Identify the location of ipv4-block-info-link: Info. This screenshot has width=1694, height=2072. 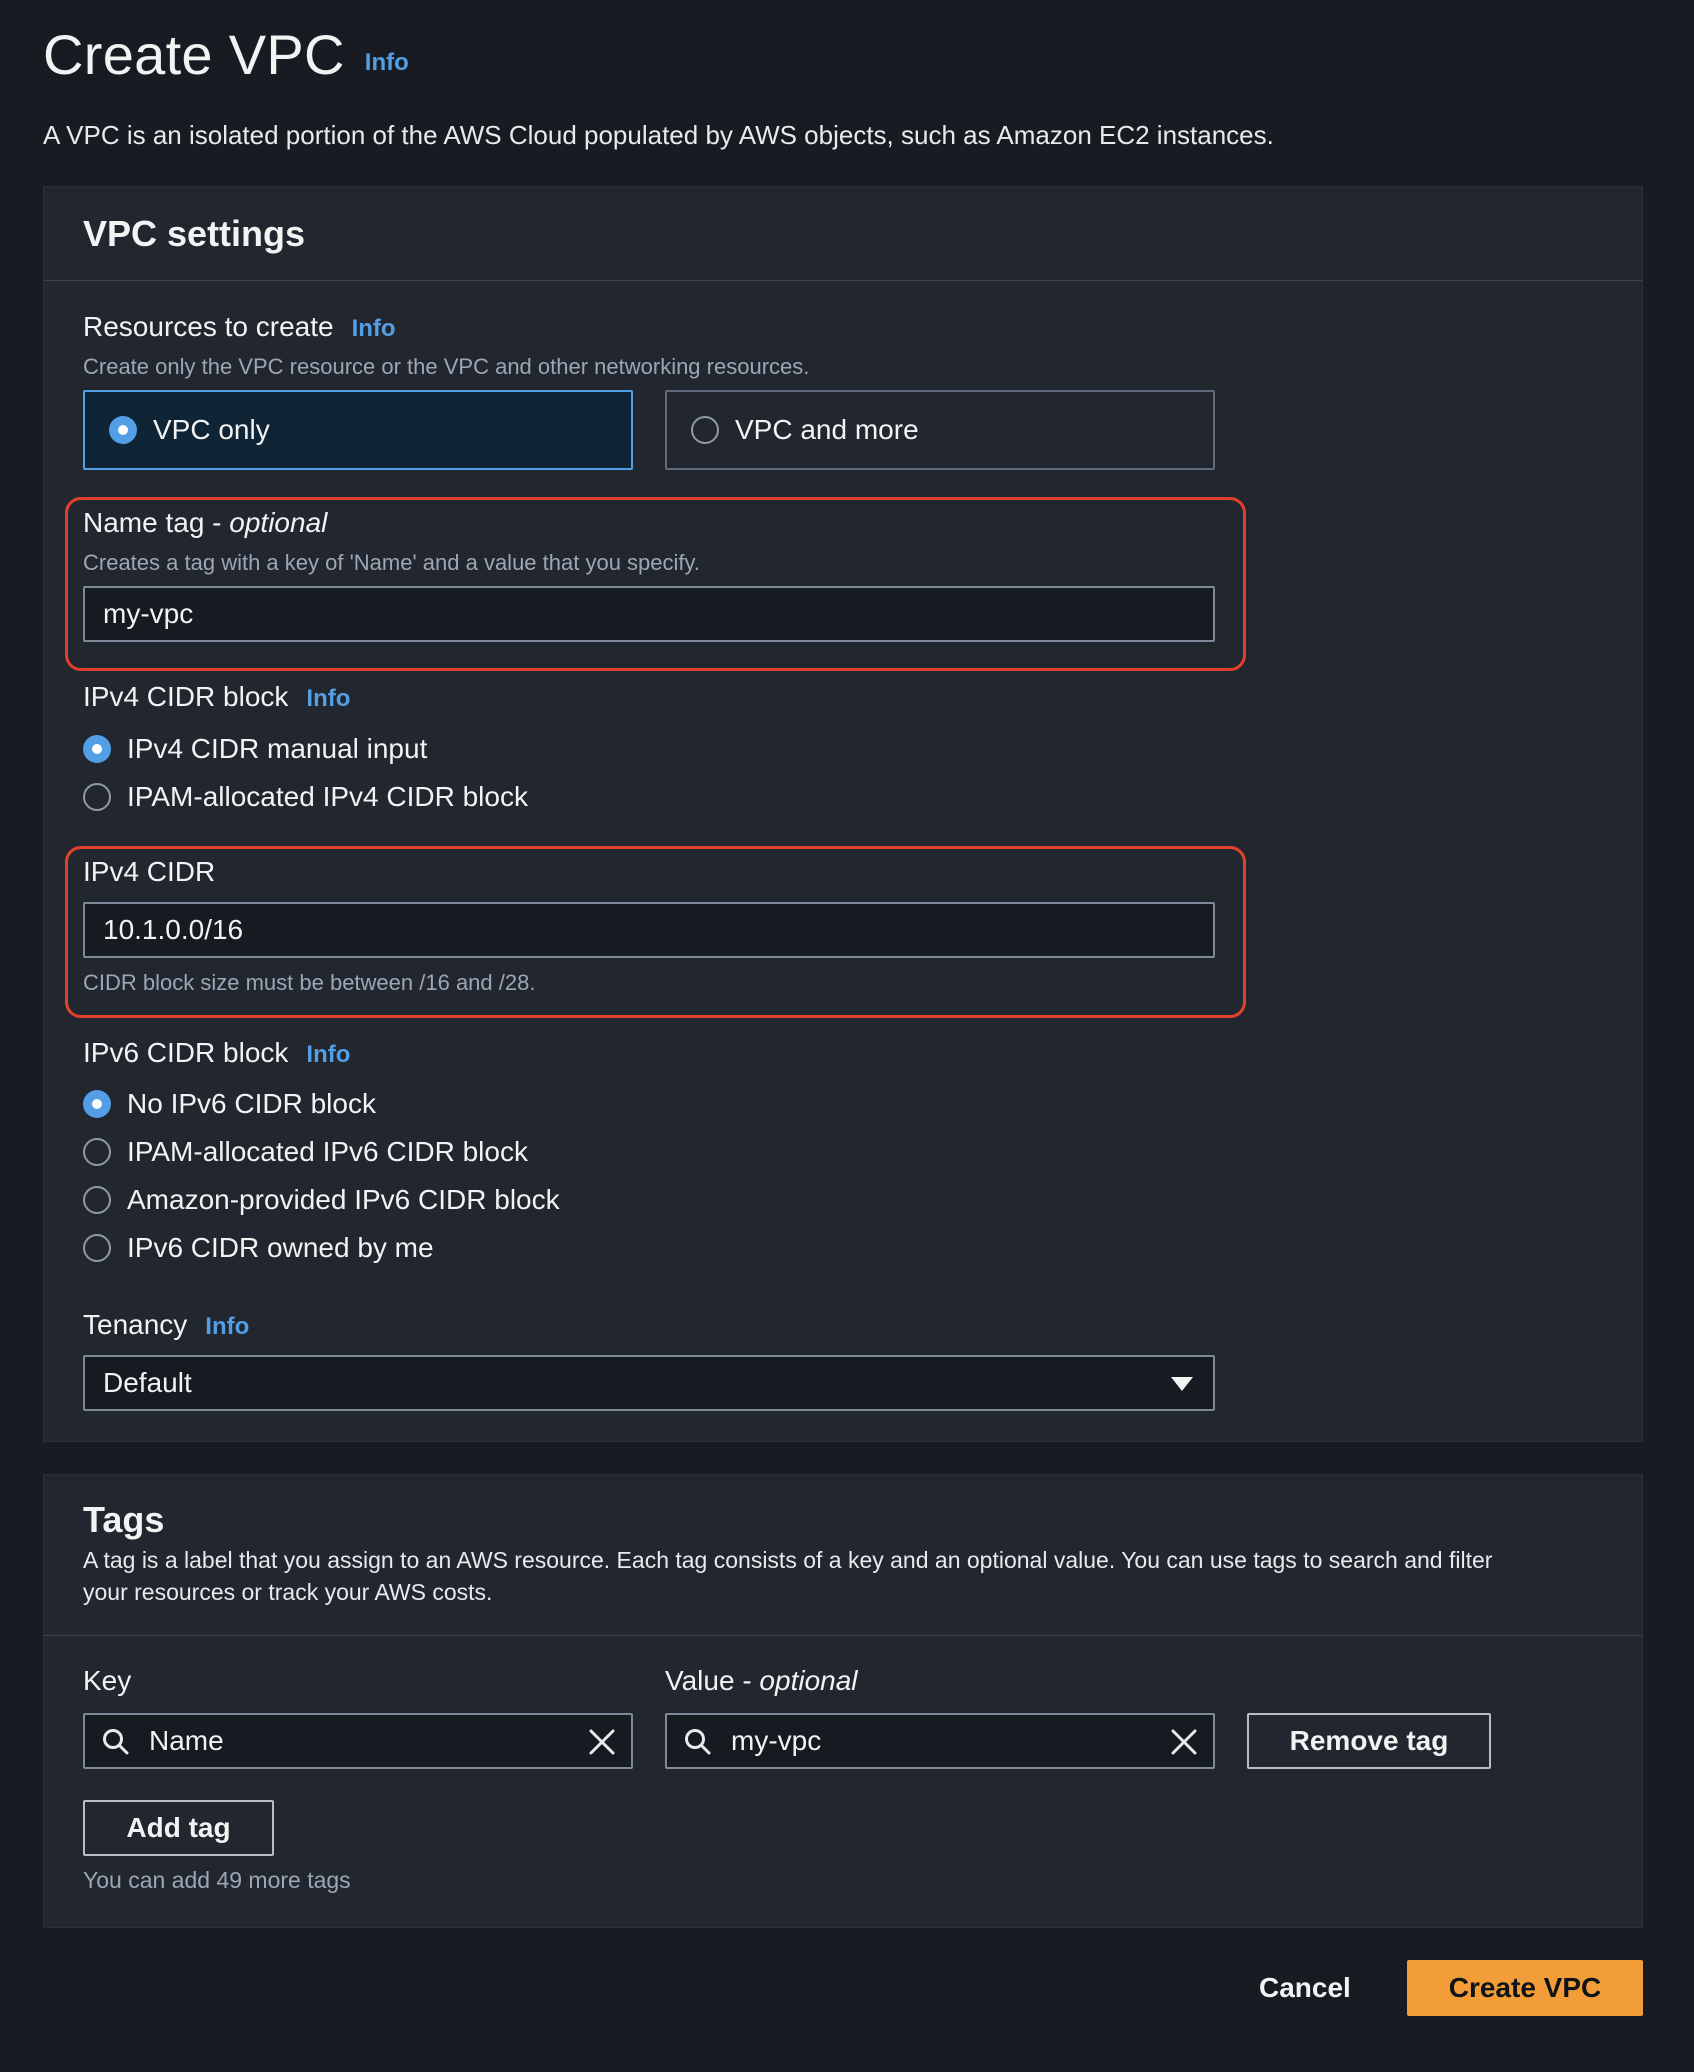
(328, 698).